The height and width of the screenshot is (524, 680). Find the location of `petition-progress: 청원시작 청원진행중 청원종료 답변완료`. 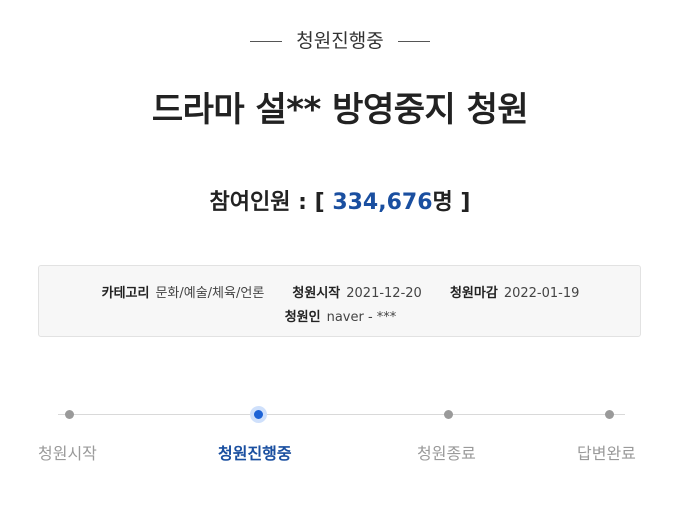

petition-progress: 청원시작 청원진행중 청원종료 답변완료 is located at coordinates (340, 437).